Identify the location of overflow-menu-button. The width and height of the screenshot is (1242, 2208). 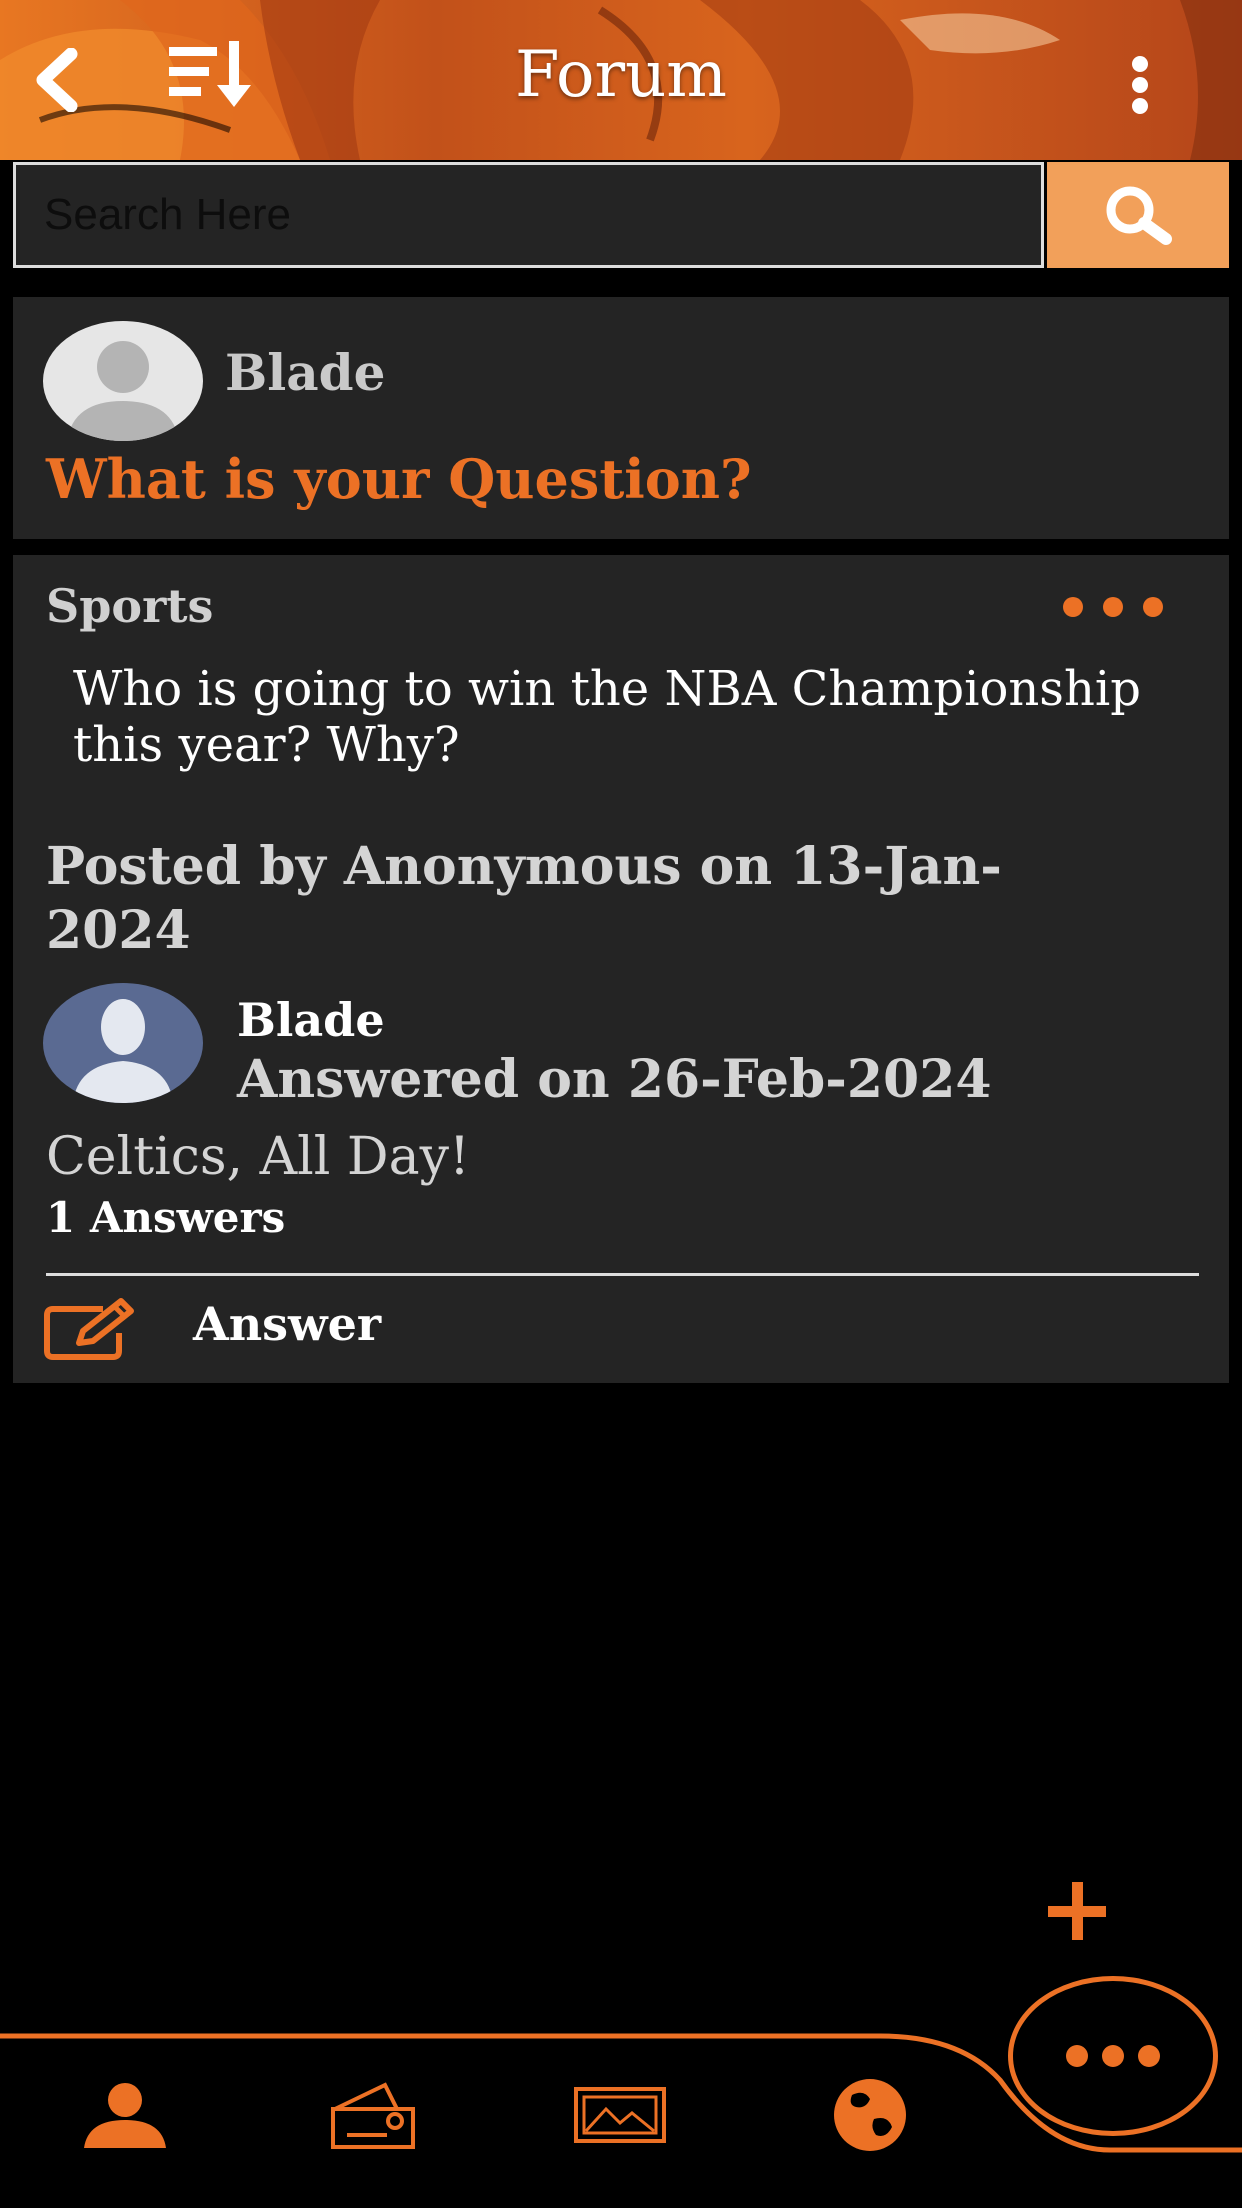
(1140, 85).